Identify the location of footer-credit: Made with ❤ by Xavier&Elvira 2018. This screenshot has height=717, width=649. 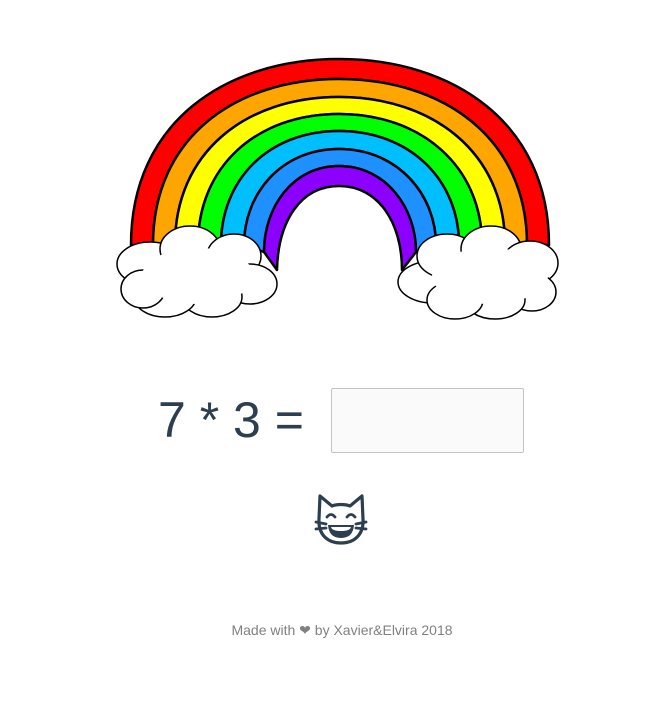
(342, 630).